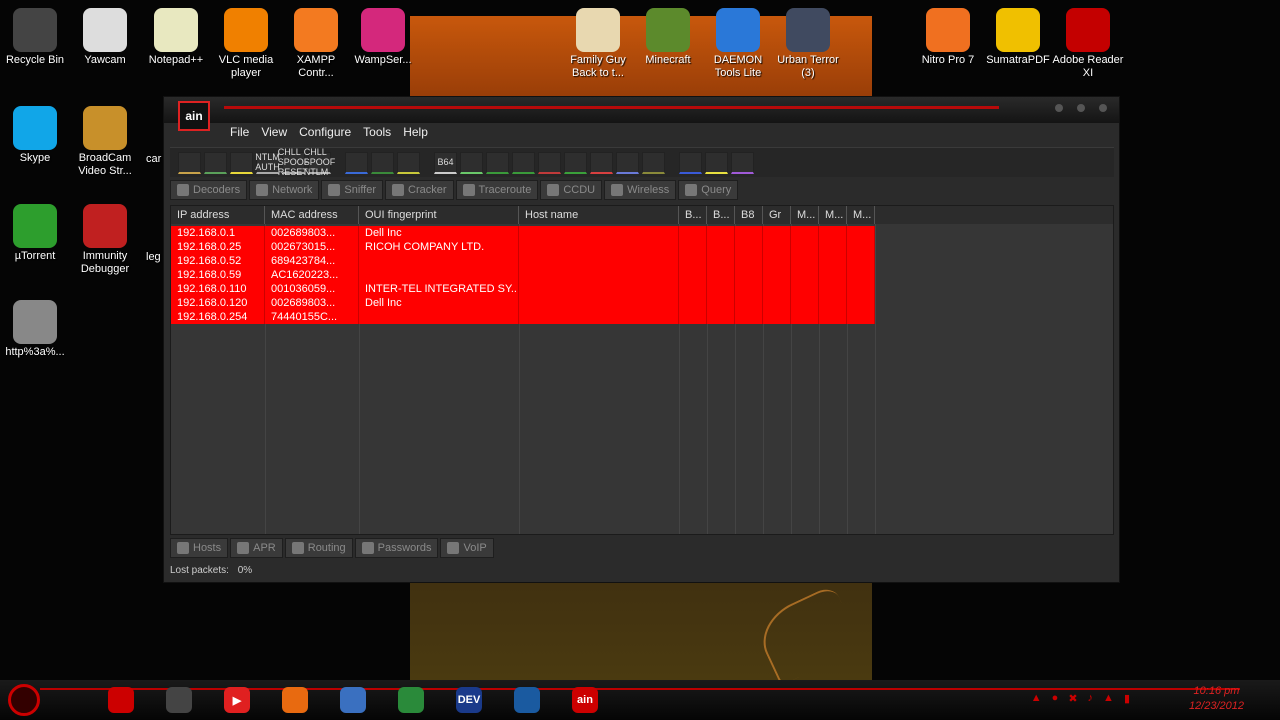  What do you see at coordinates (36, 37) in the screenshot?
I see `desktop-icon-recycle-bin: Recycle Bin` at bounding box center [36, 37].